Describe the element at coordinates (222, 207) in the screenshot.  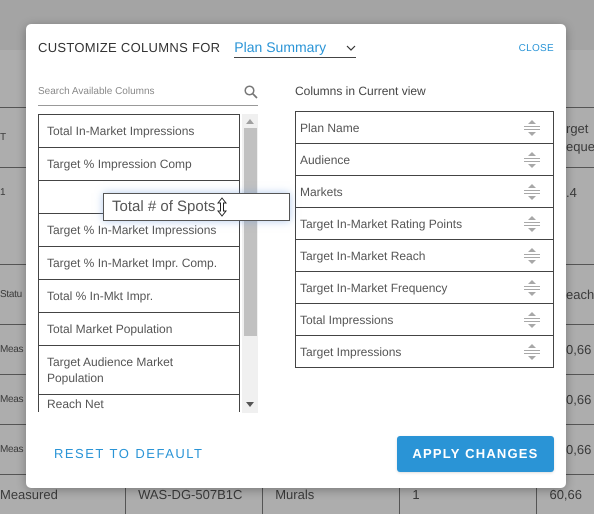
I see `resize-cursor-icon` at that location.